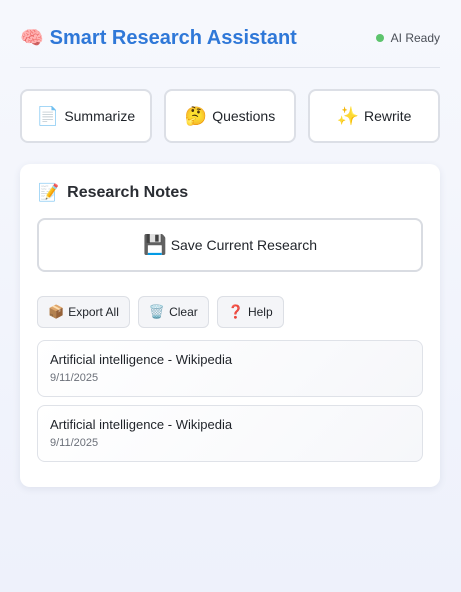 Image resolution: width=461 pixels, height=592 pixels. I want to click on header-divider, so click(230, 67).